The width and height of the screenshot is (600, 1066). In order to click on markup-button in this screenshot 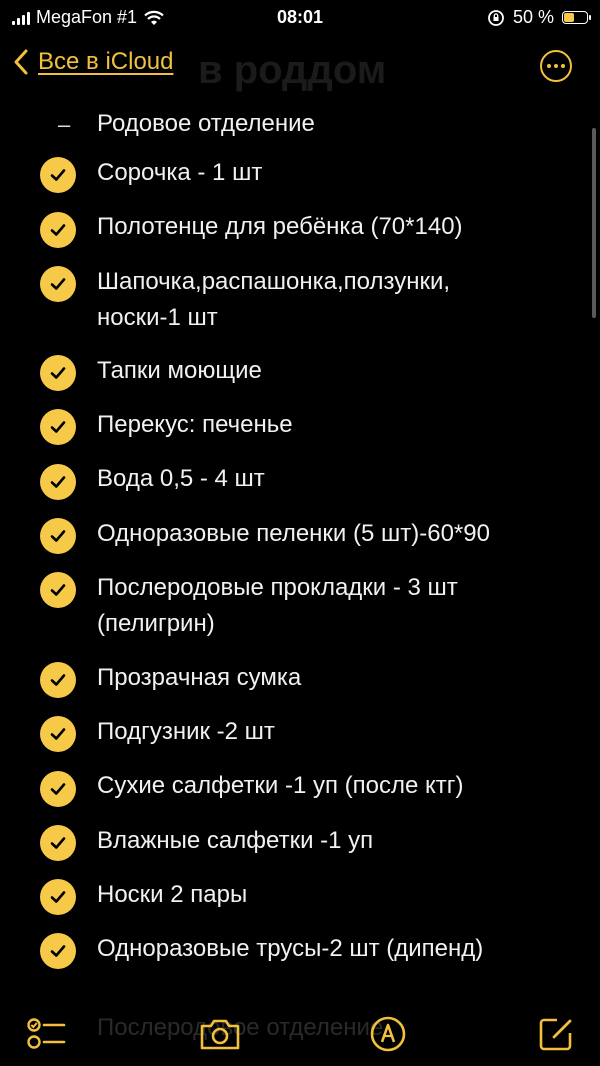, I will do `click(388, 1034)`.